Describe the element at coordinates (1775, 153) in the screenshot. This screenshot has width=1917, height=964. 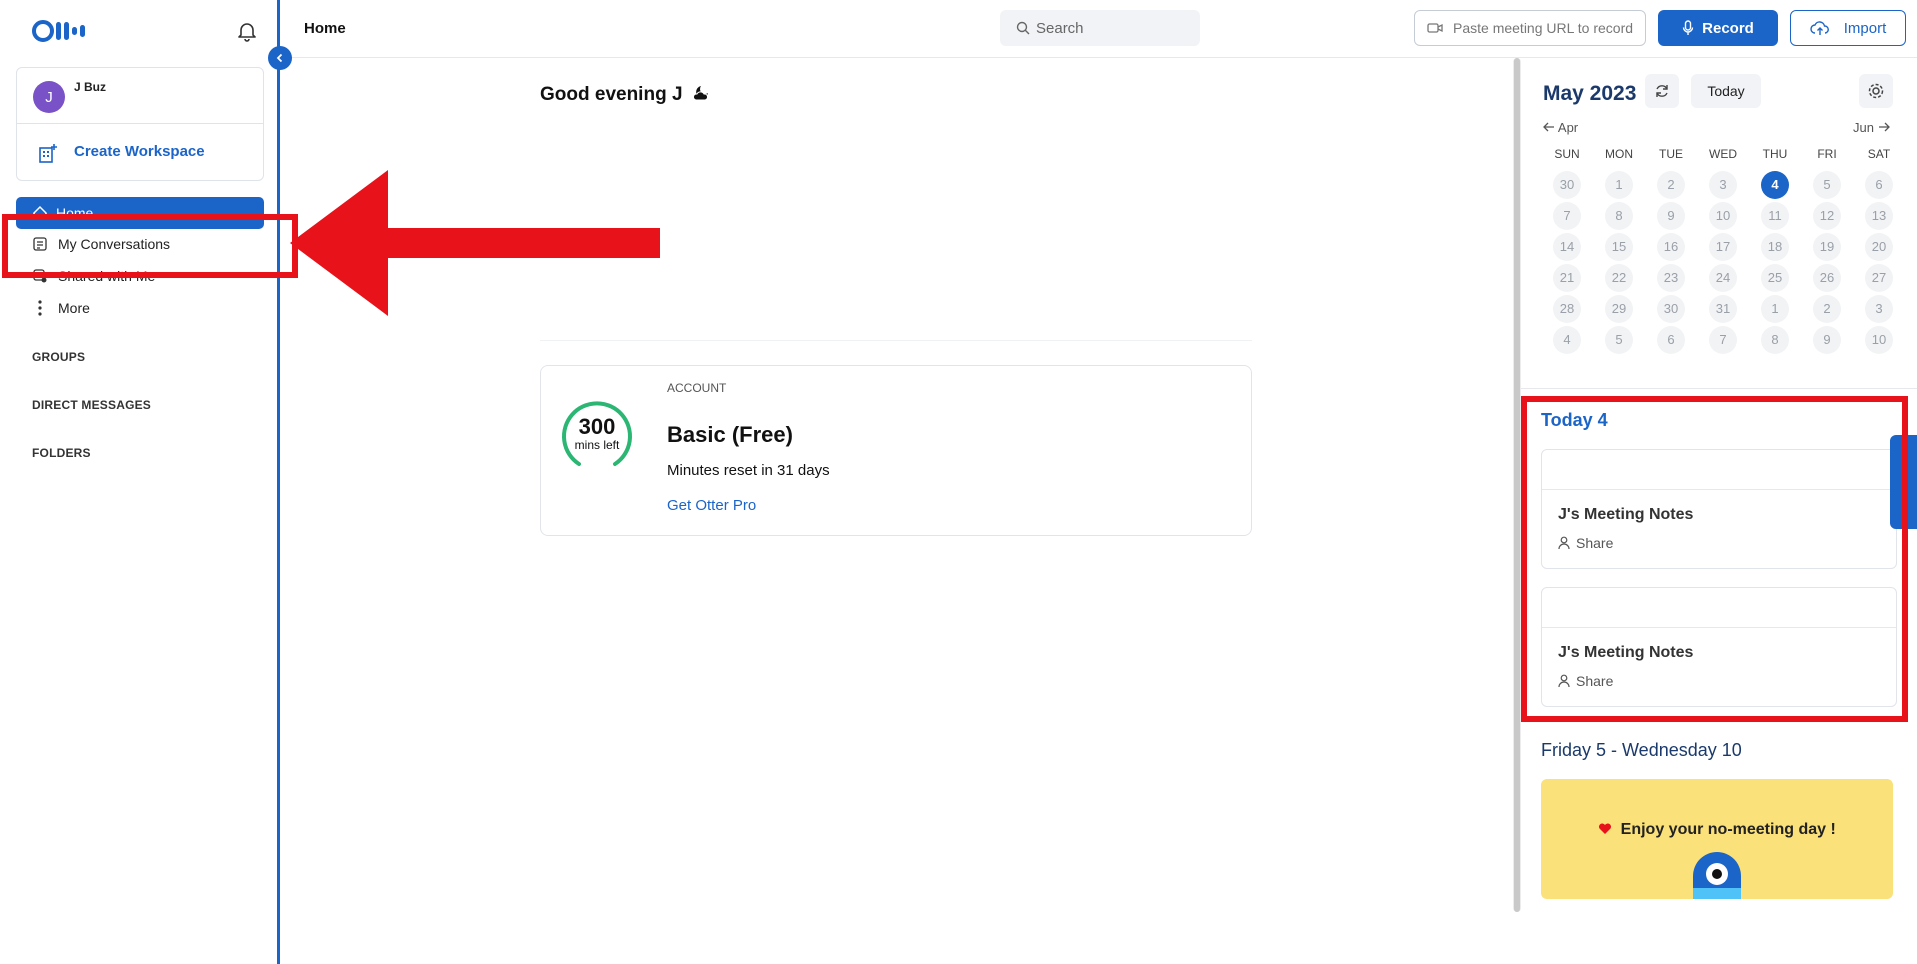
I see `weekday-label: THU` at that location.